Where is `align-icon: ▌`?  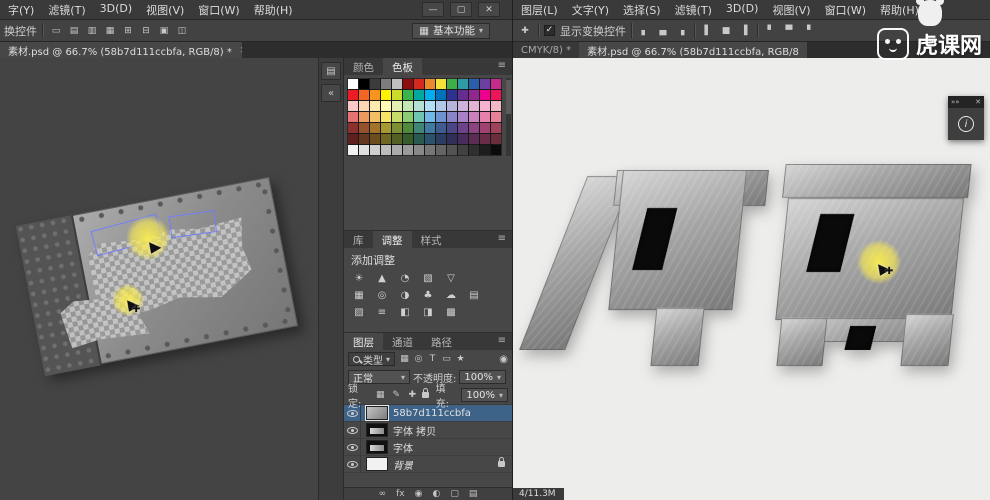 align-icon: ▌ is located at coordinates (708, 30).